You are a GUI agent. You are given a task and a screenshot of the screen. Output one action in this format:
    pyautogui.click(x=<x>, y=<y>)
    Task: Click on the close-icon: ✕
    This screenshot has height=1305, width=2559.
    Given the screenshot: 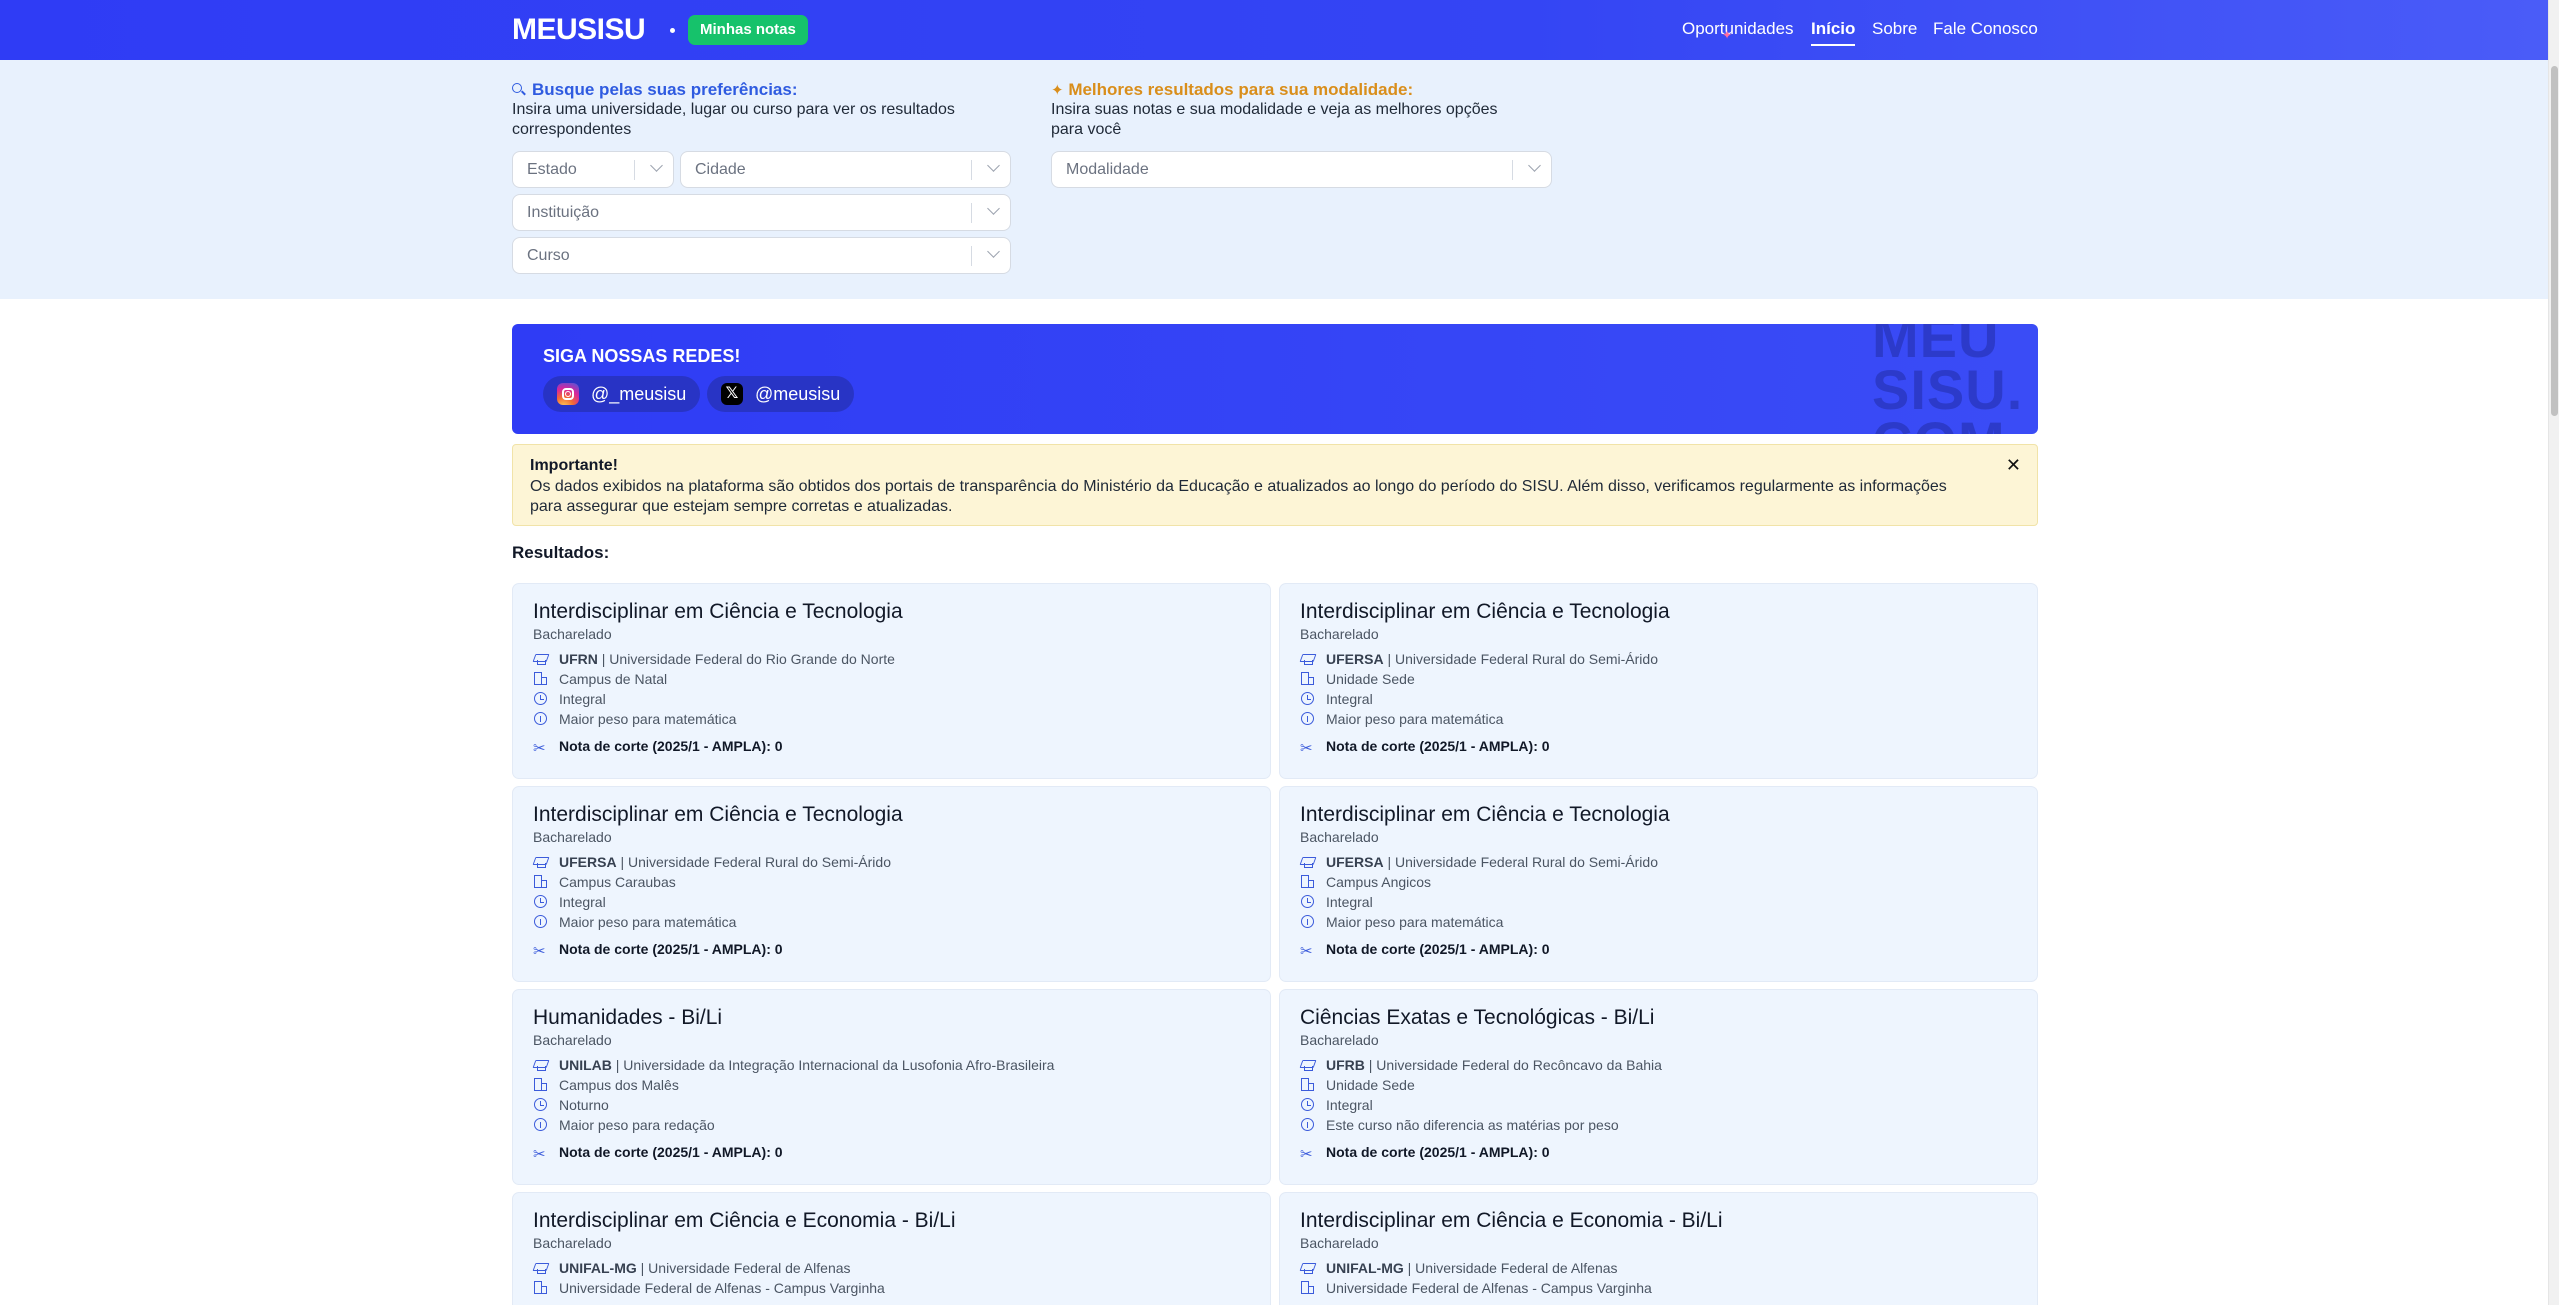 What is the action you would take?
    pyautogui.click(x=2013, y=465)
    